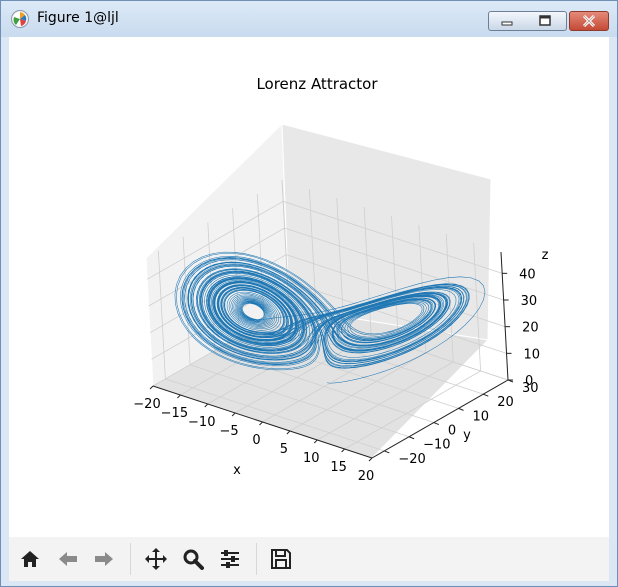  What do you see at coordinates (505, 402) in the screenshot?
I see `y-tick-label: 20` at bounding box center [505, 402].